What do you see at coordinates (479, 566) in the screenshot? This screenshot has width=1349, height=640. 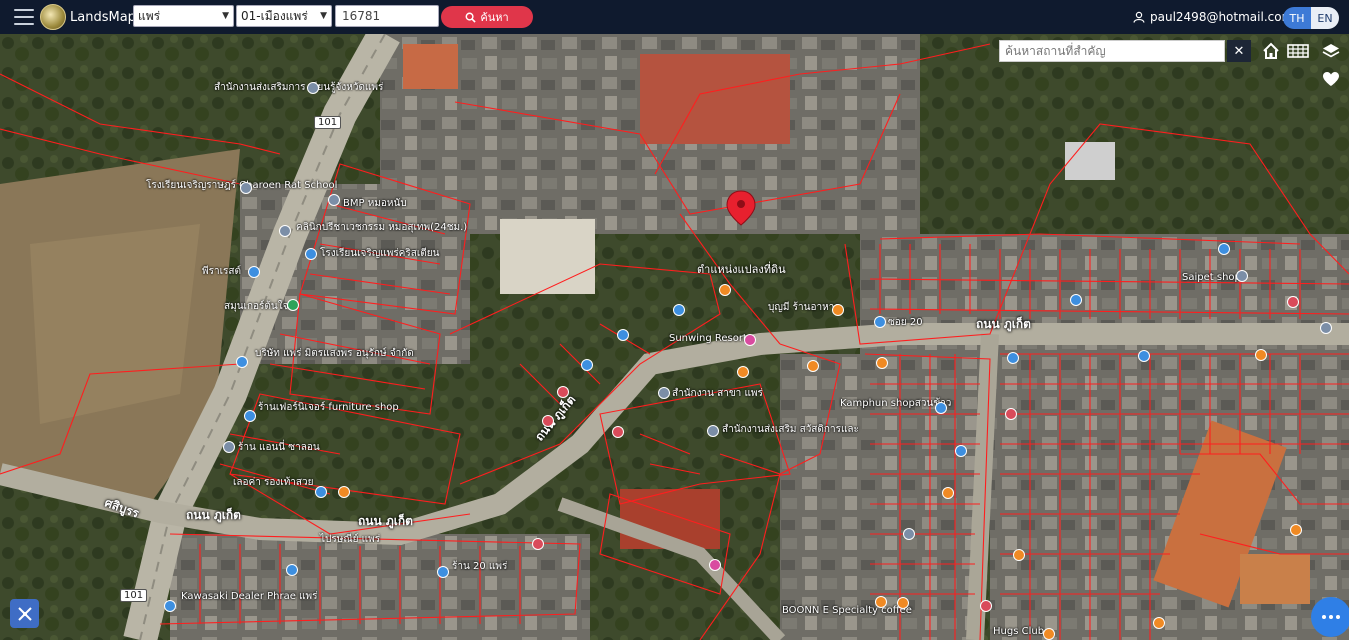 I see `place-label: ร้าน 20 แพร่` at bounding box center [479, 566].